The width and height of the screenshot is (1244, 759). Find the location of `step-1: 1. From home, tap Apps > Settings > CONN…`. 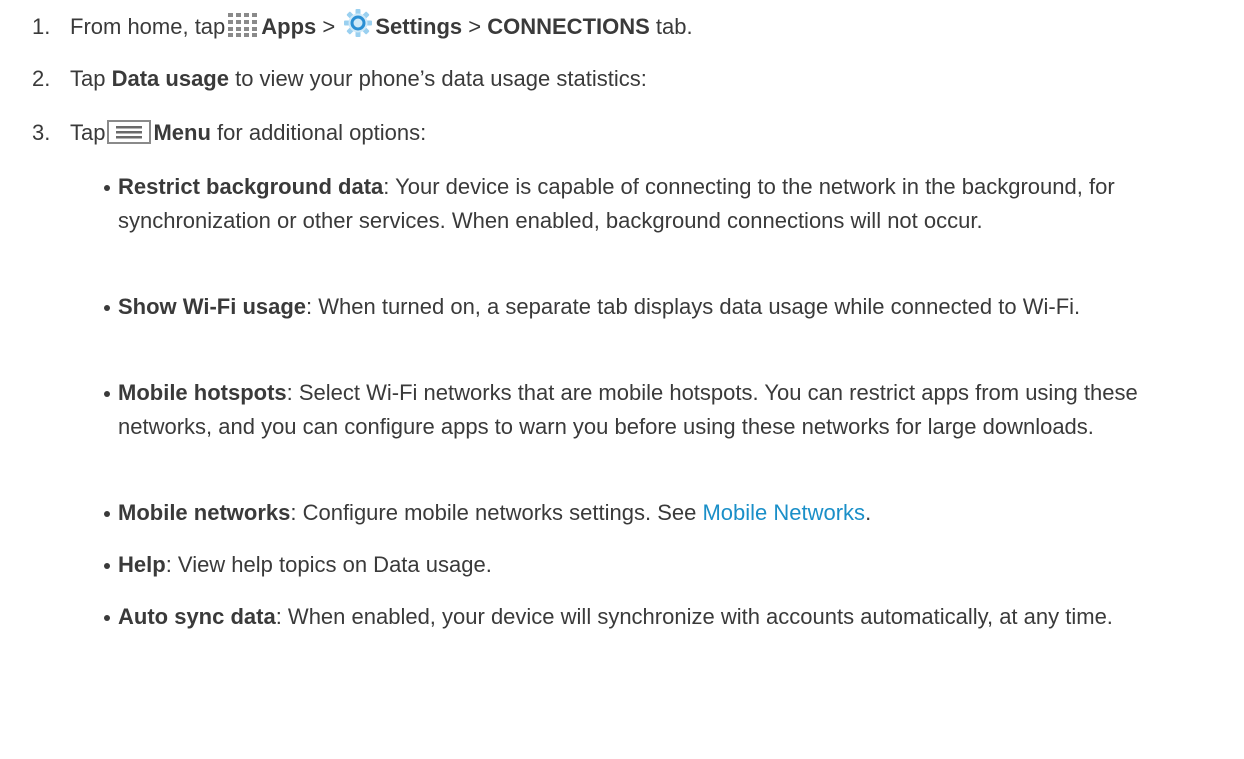

step-1: 1. From home, tap Apps > Settings > CONN… is located at coordinates (362, 28).